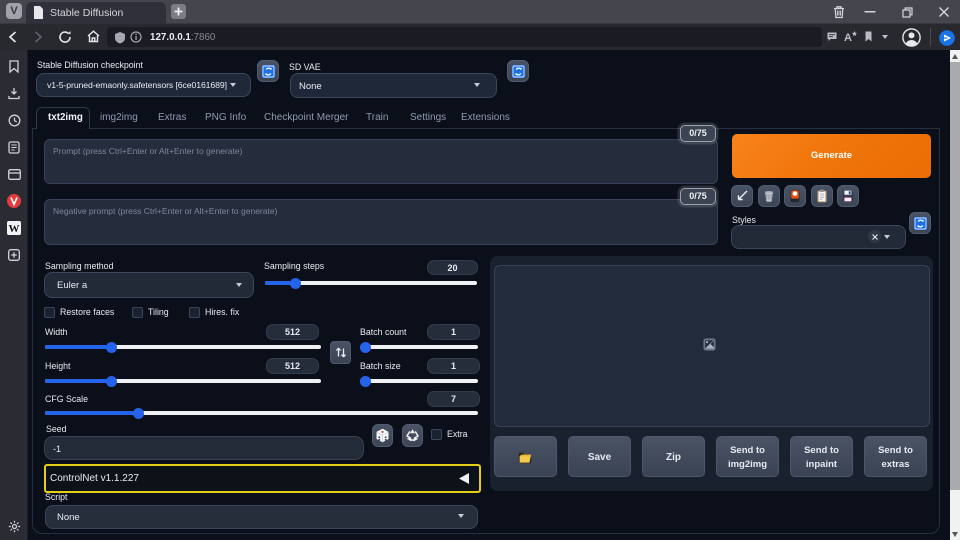  What do you see at coordinates (848, 37) in the screenshot?
I see `svg-text: A` at bounding box center [848, 37].